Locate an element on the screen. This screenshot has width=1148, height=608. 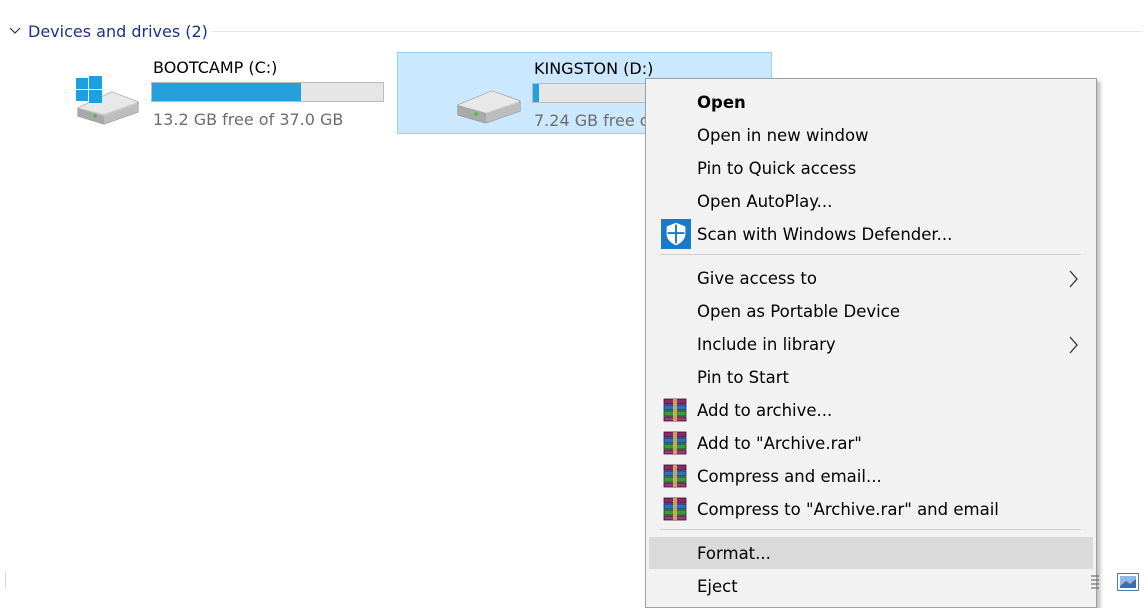
drive-free-space: 7.24 GB free o is located at coordinates (592, 120).